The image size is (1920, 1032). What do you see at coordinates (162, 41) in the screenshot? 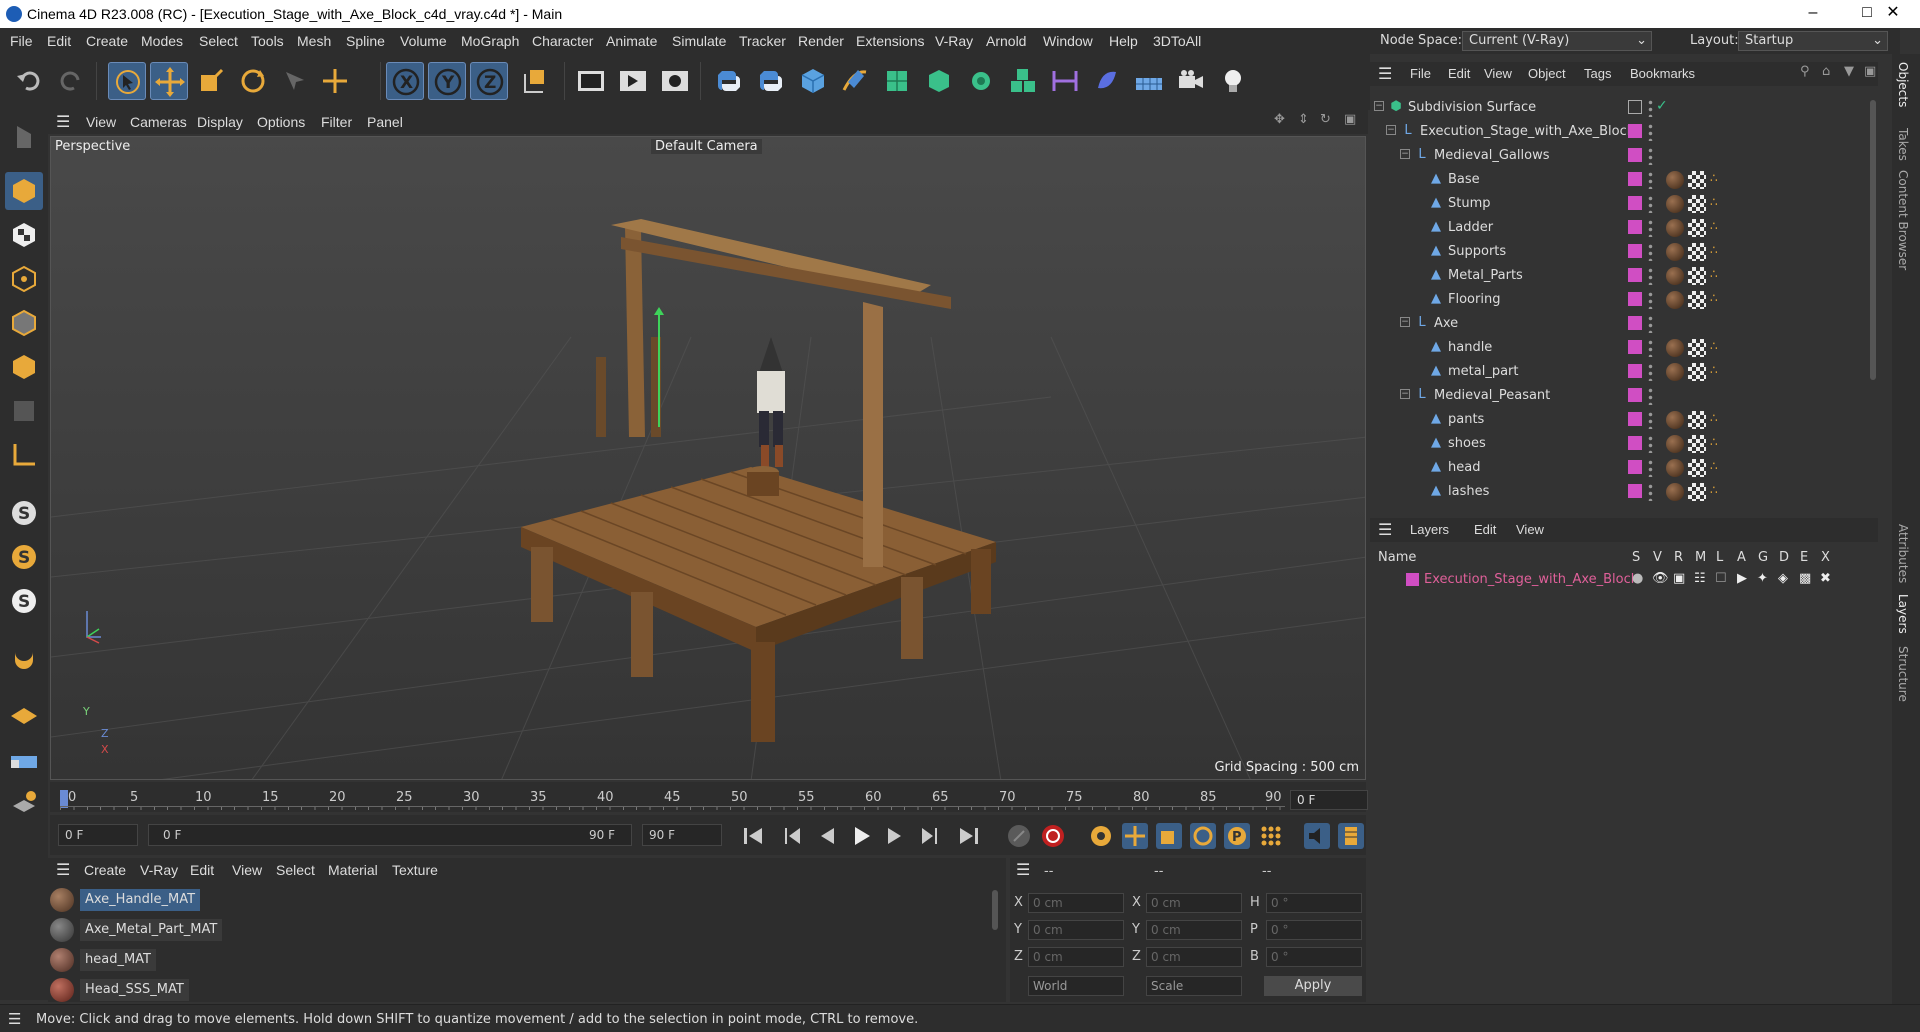
I see `menu-modes: Modes` at bounding box center [162, 41].